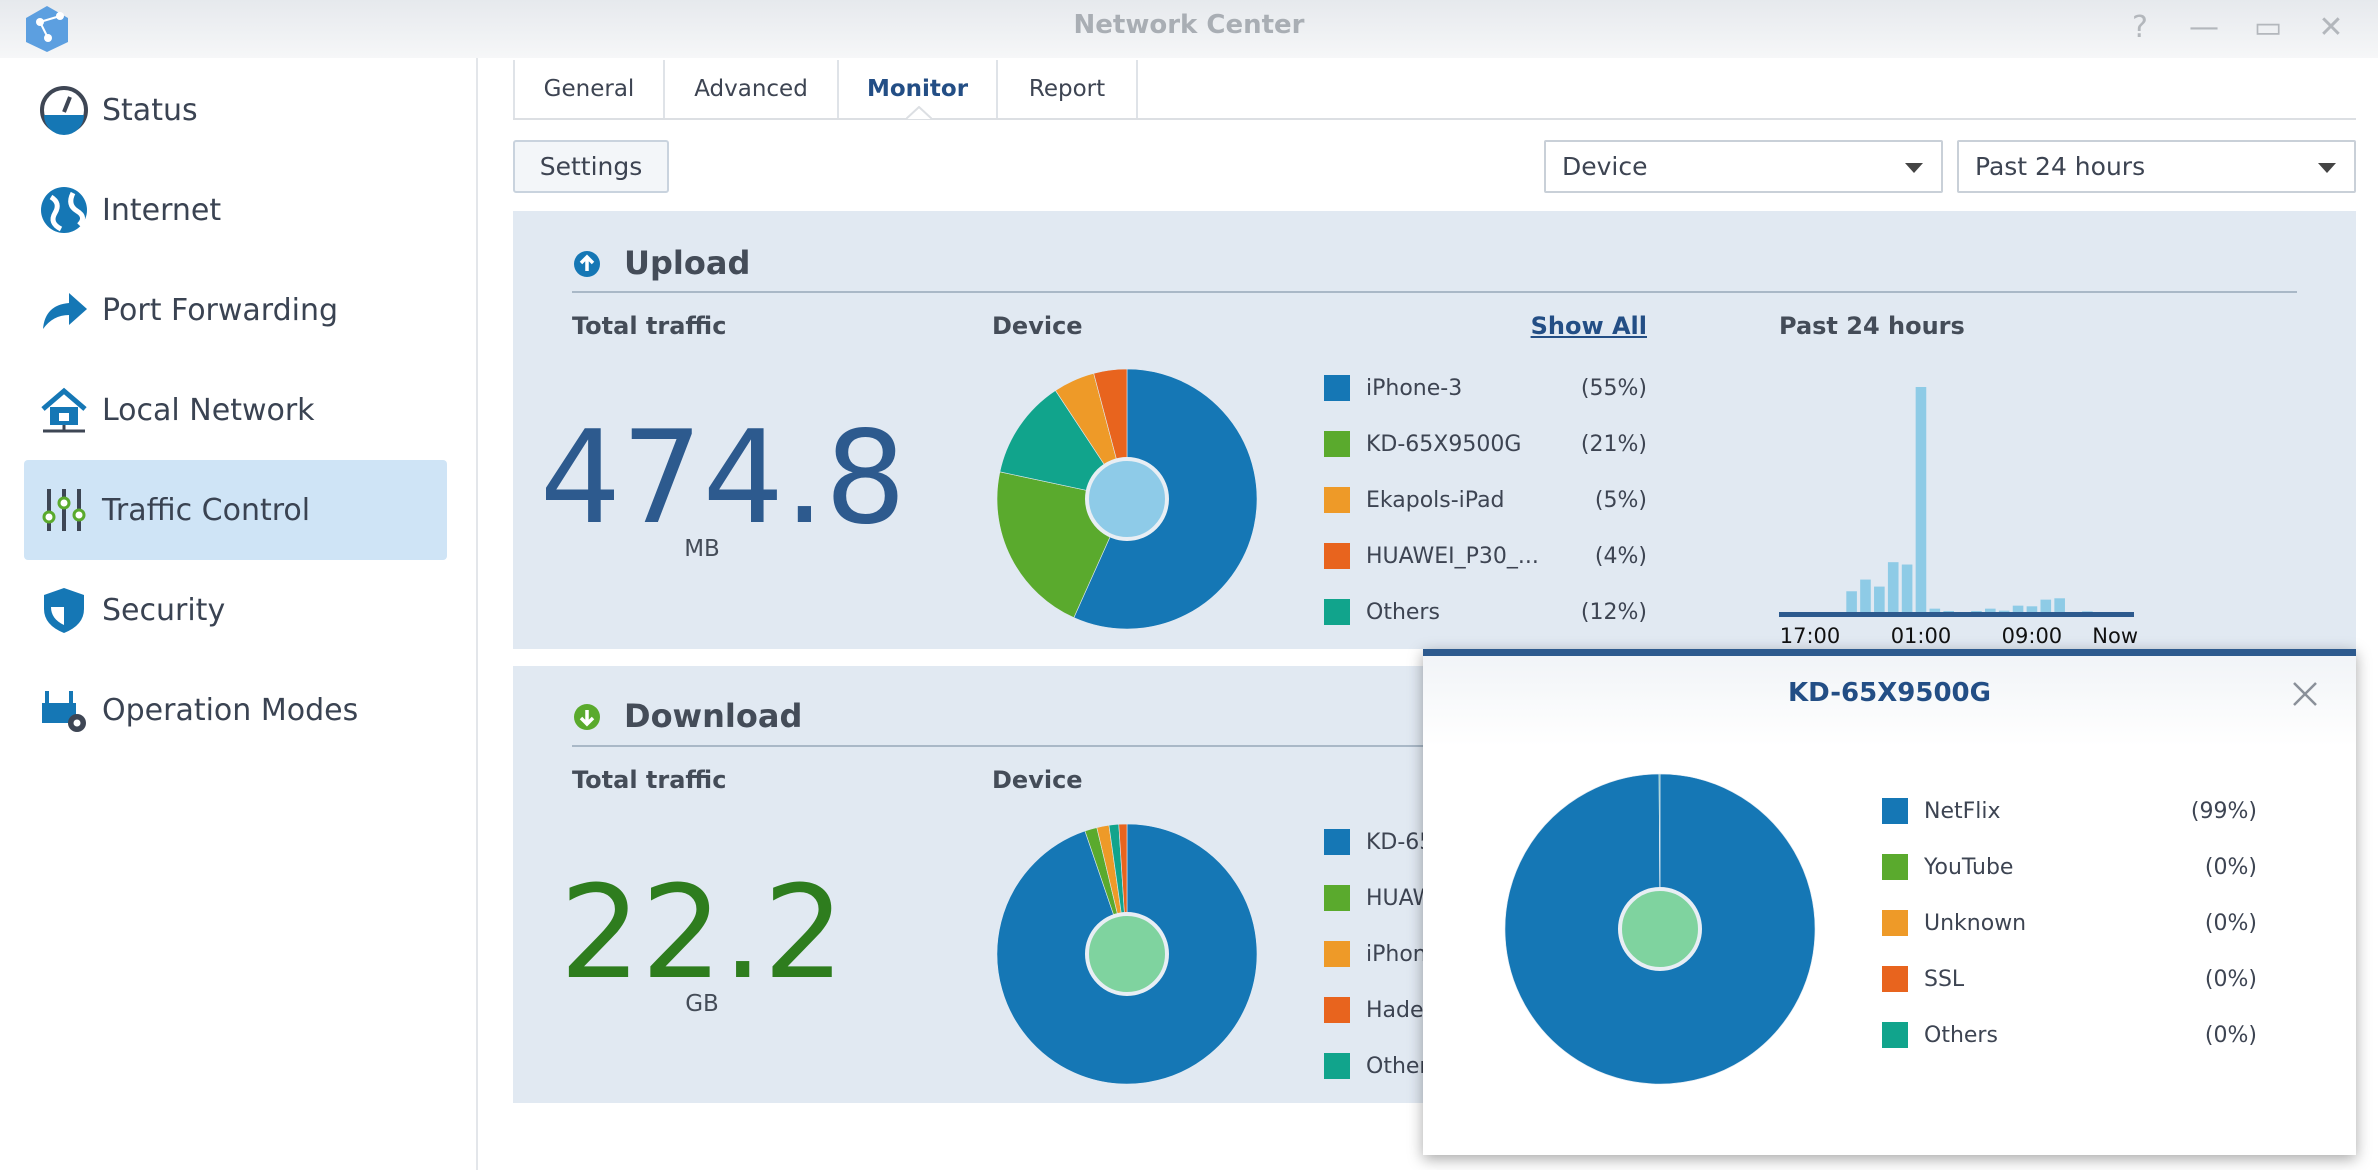 The width and height of the screenshot is (2378, 1170). Describe the element at coordinates (2004, 611) in the screenshot. I see `bar-07:00` at that location.